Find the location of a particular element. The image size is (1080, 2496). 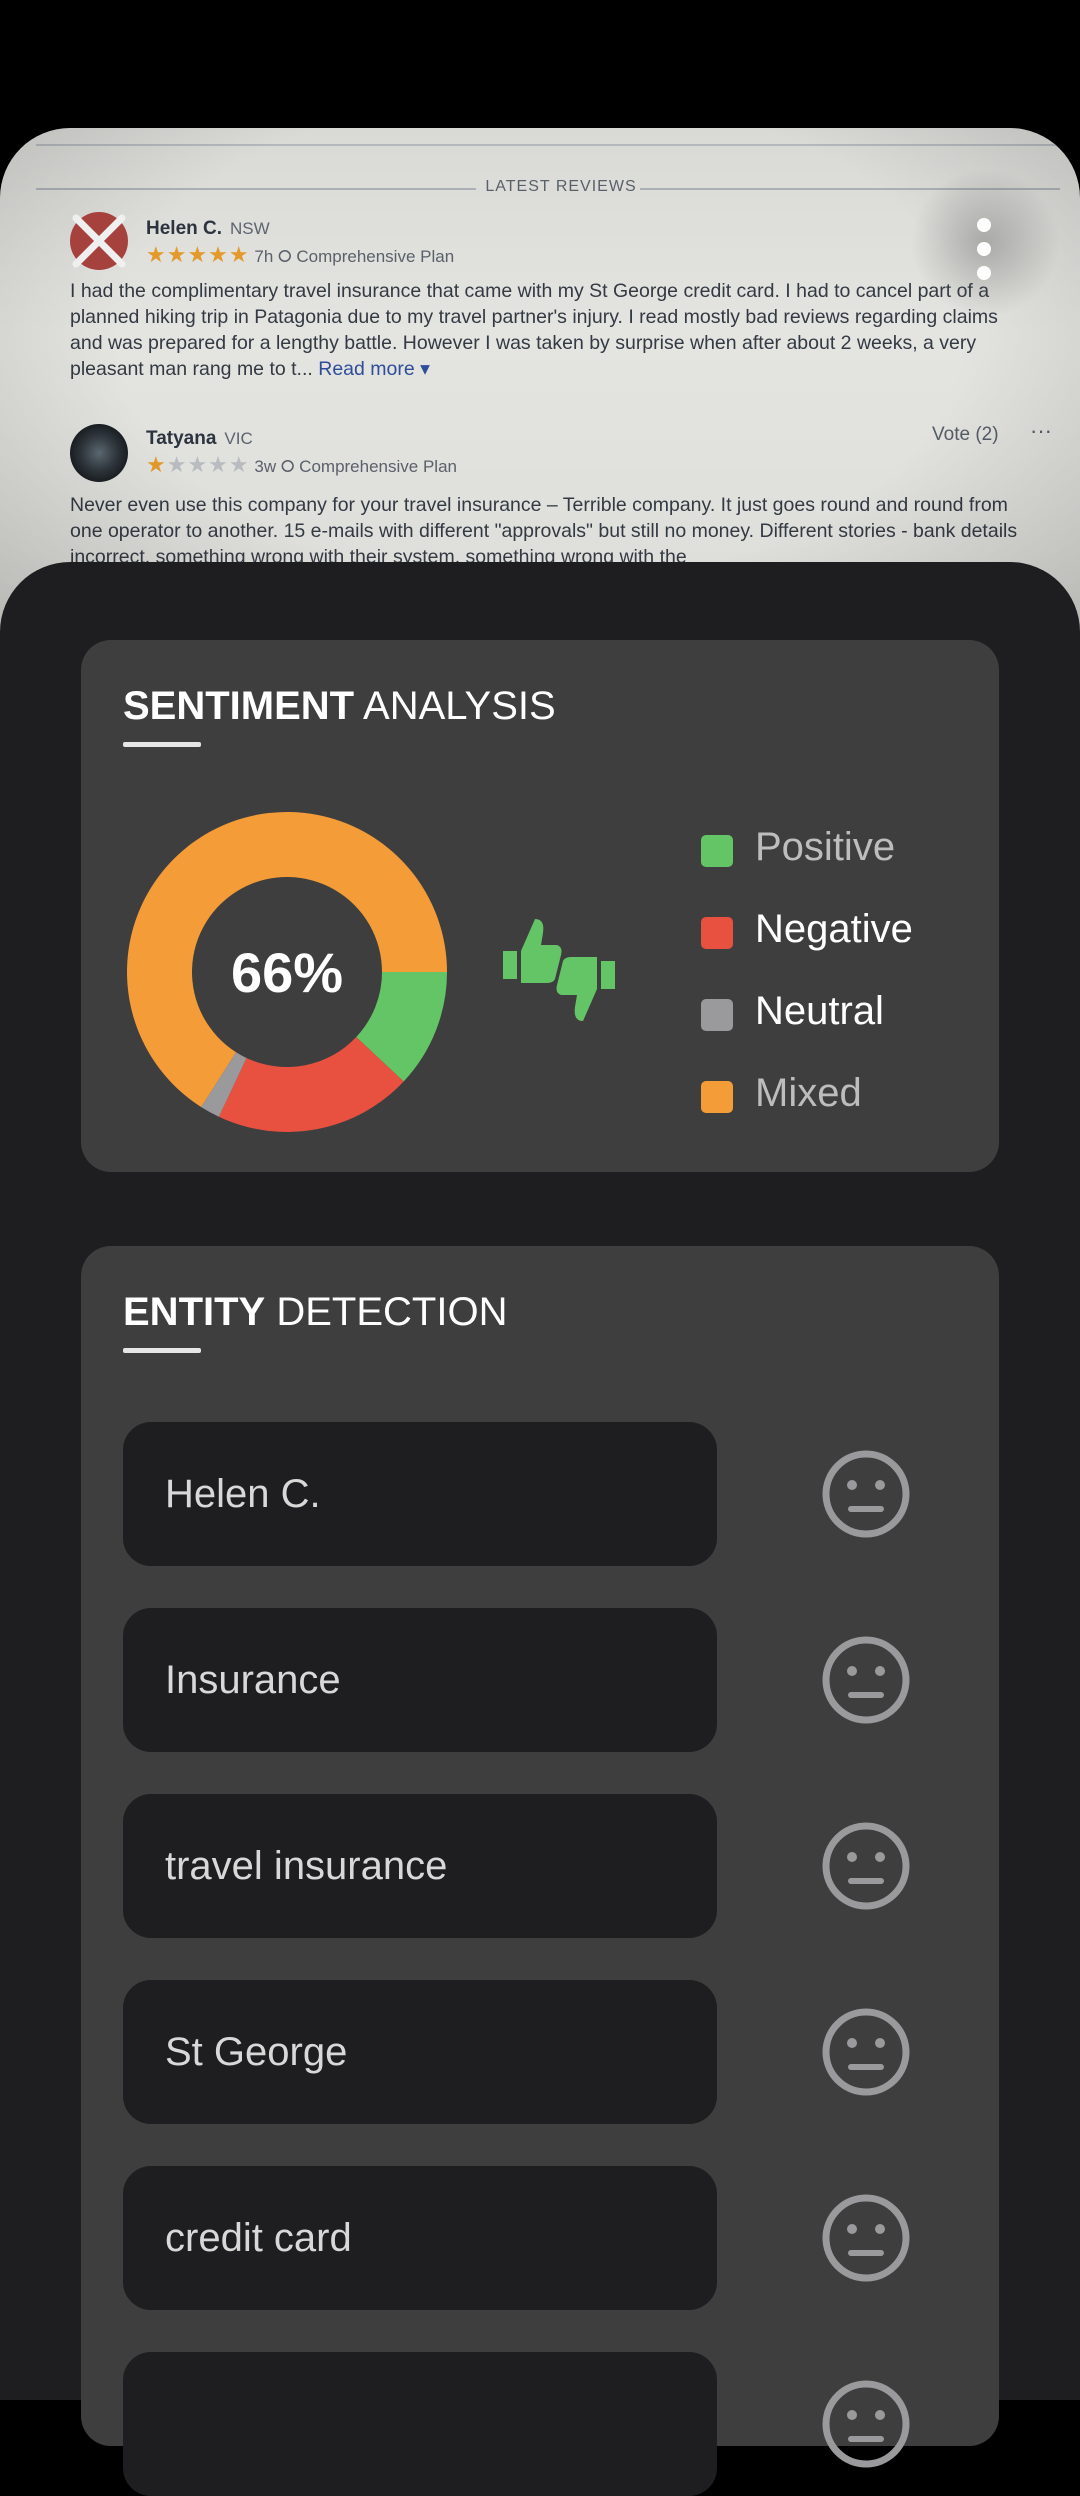

entity-item: St George is located at coordinates (420, 2052).